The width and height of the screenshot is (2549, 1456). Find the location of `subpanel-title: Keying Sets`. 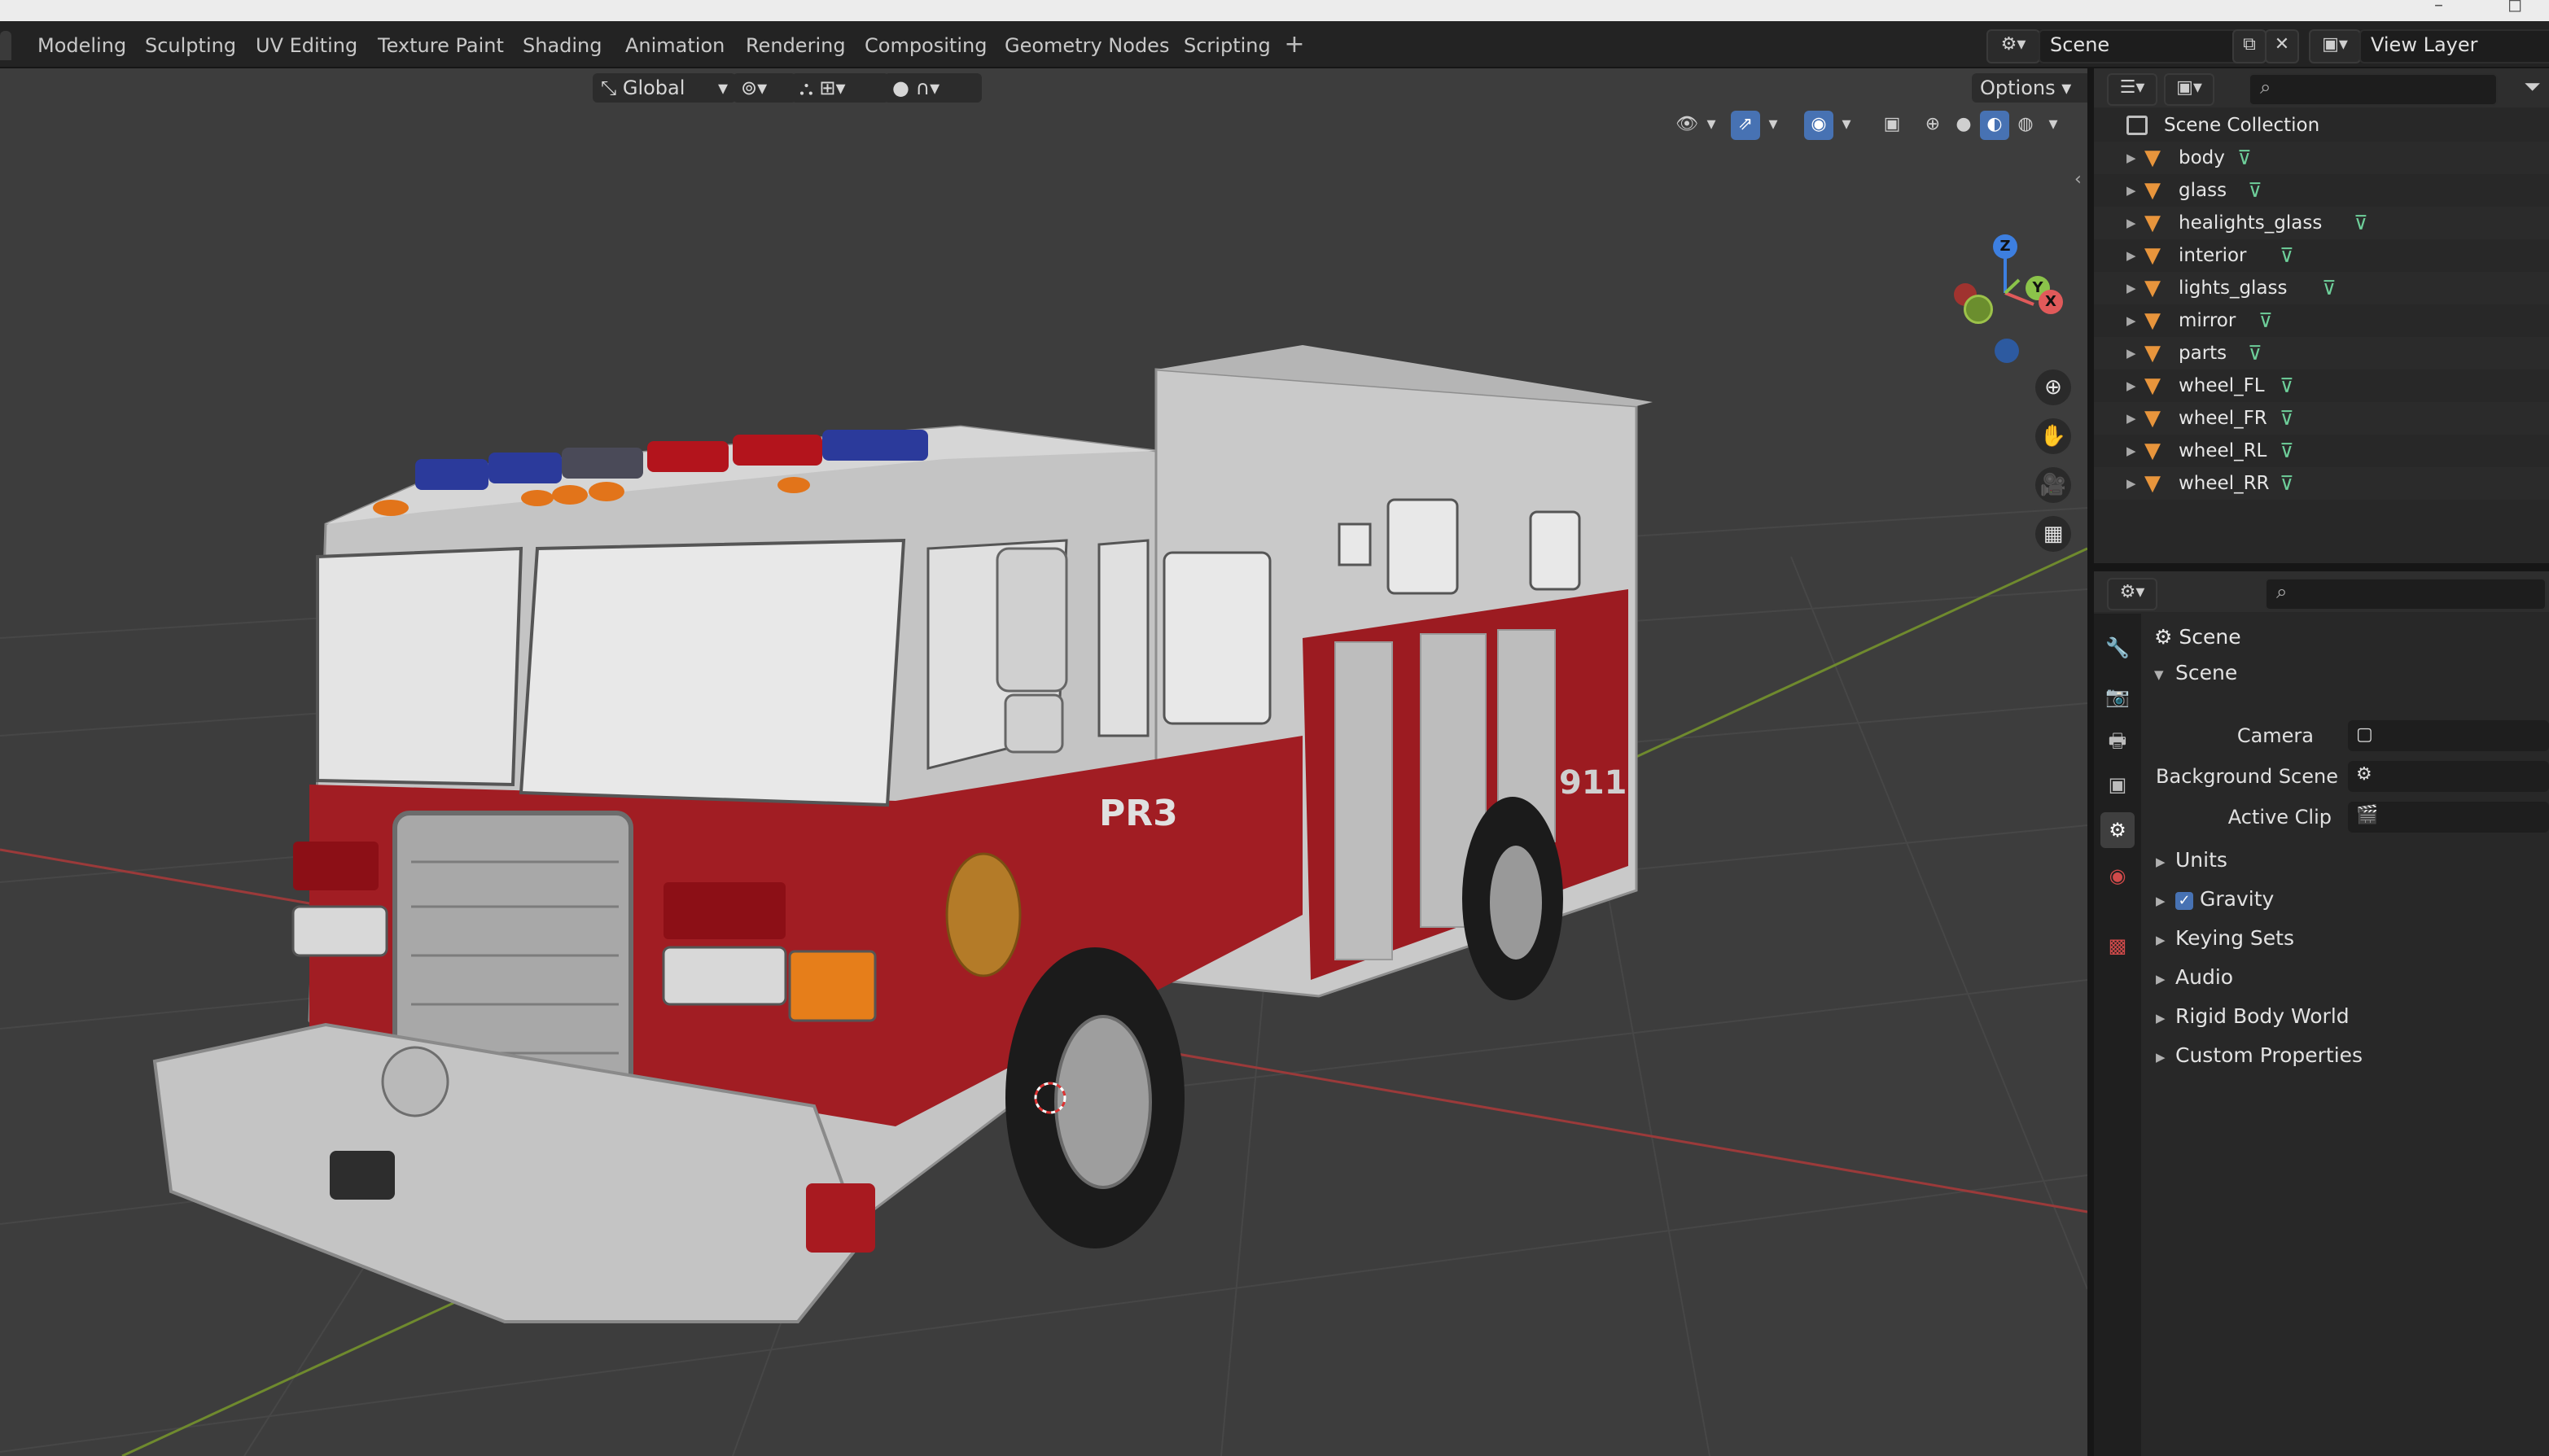

subpanel-title: Keying Sets is located at coordinates (2234, 938).